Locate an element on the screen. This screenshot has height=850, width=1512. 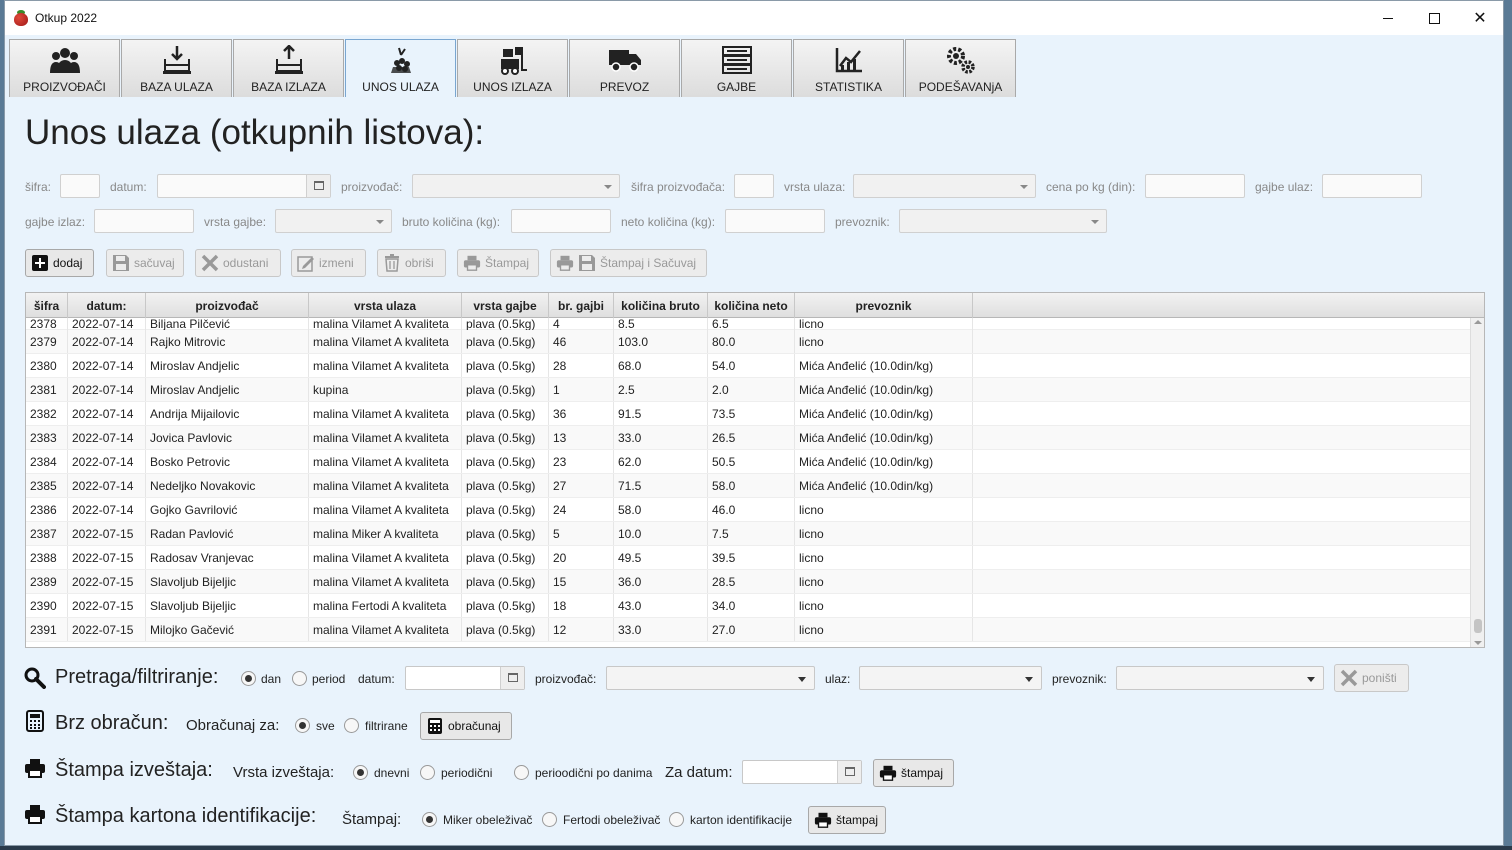
odustani-button: odustani is located at coordinates (238, 263).